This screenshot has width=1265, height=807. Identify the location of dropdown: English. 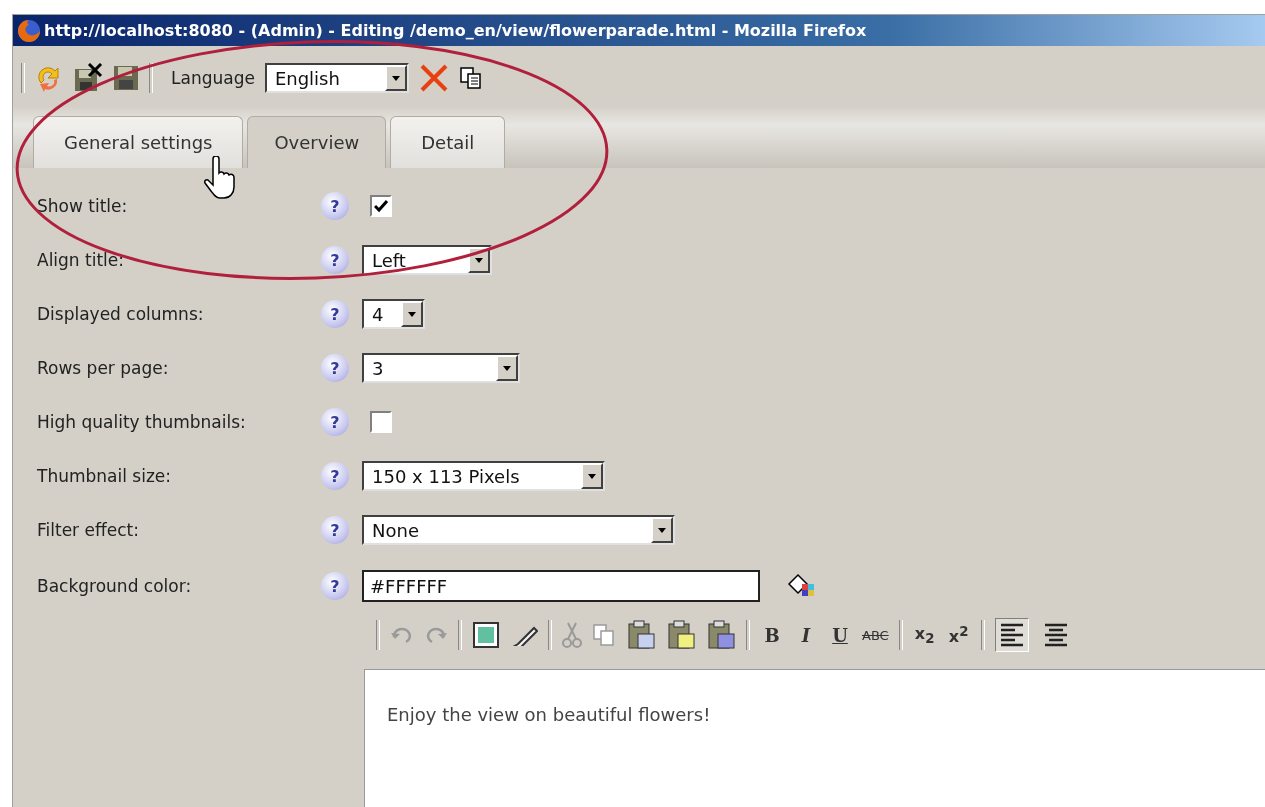
(336, 78).